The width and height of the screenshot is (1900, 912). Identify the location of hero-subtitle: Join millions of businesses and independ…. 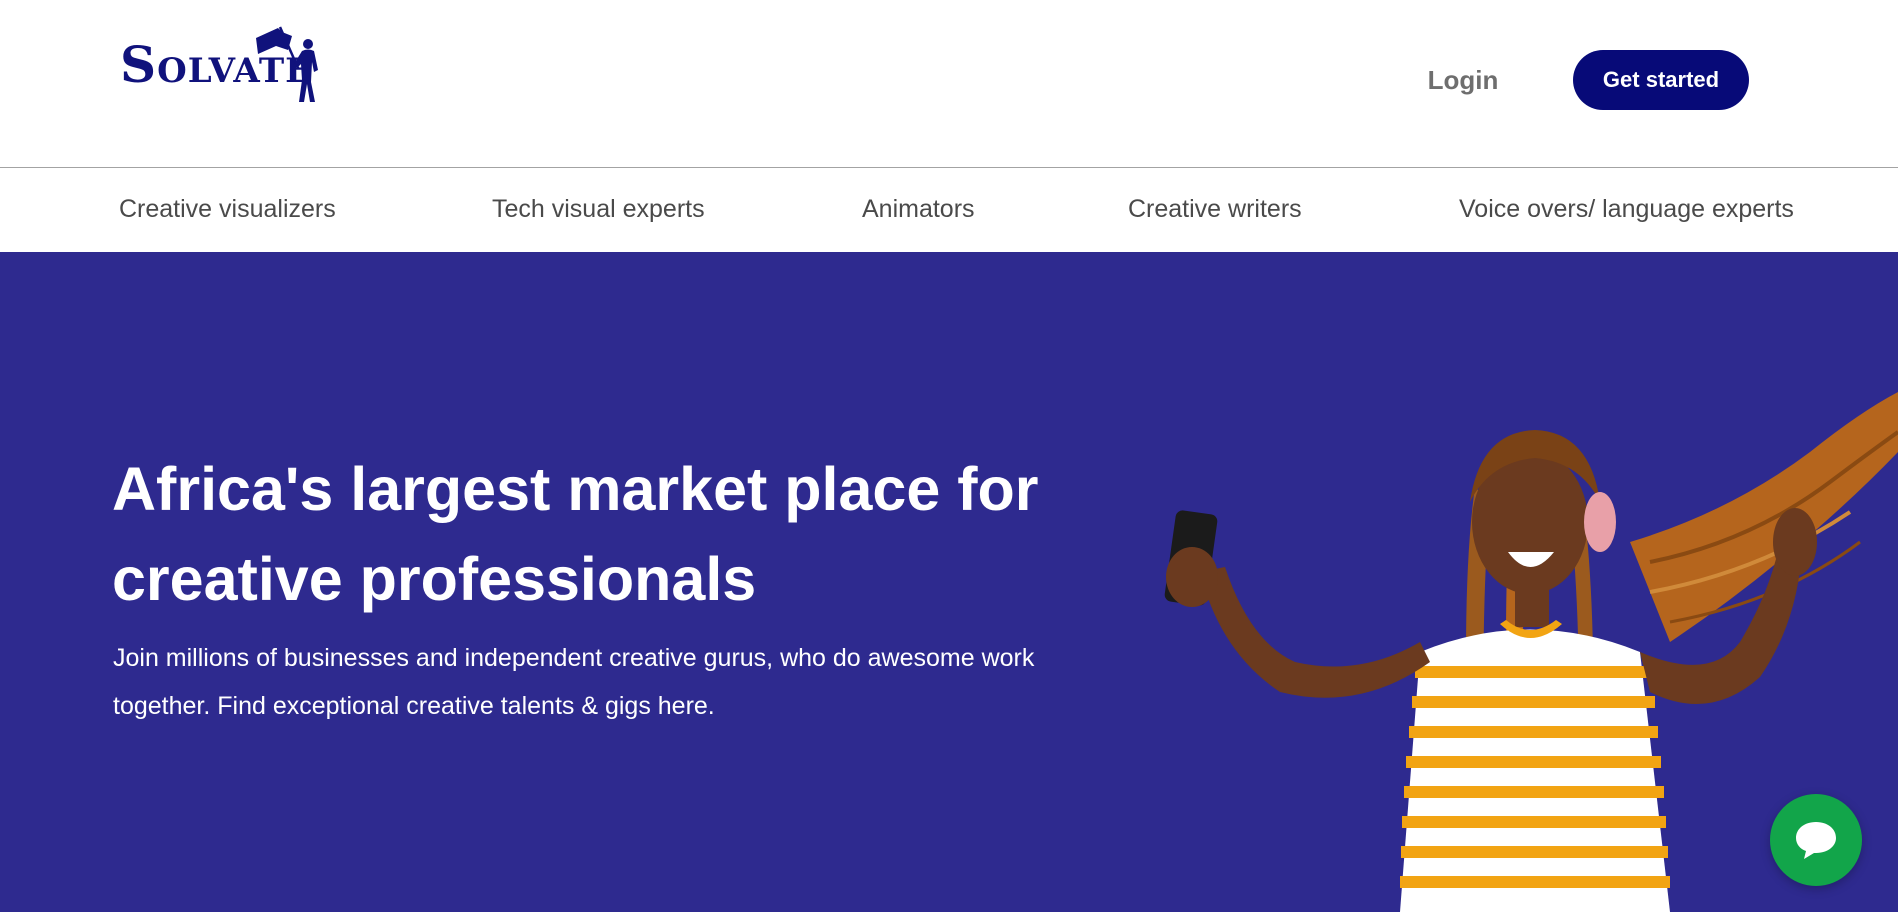
(574, 682).